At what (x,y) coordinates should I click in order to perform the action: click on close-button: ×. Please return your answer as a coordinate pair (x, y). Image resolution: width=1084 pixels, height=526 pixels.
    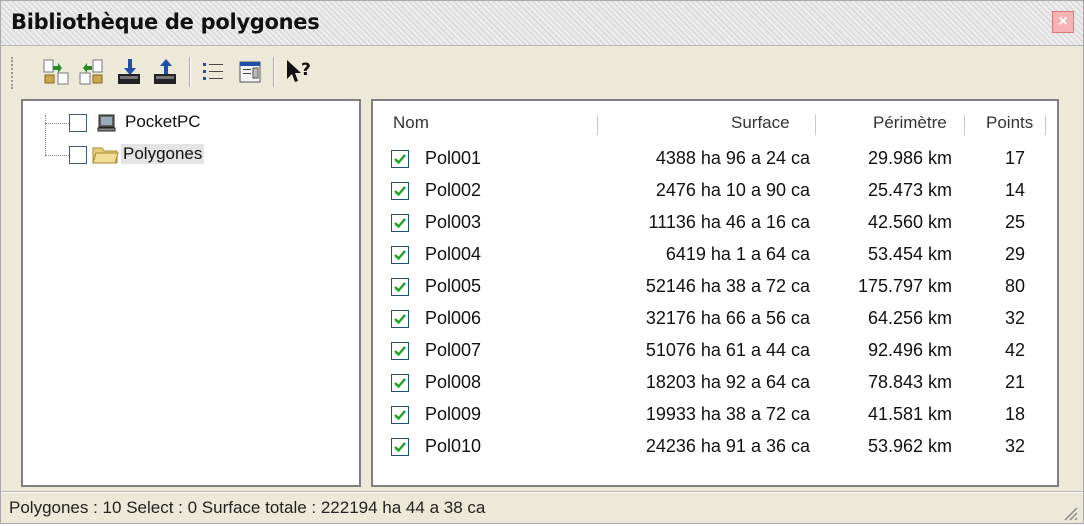
    Looking at the image, I should click on (1063, 22).